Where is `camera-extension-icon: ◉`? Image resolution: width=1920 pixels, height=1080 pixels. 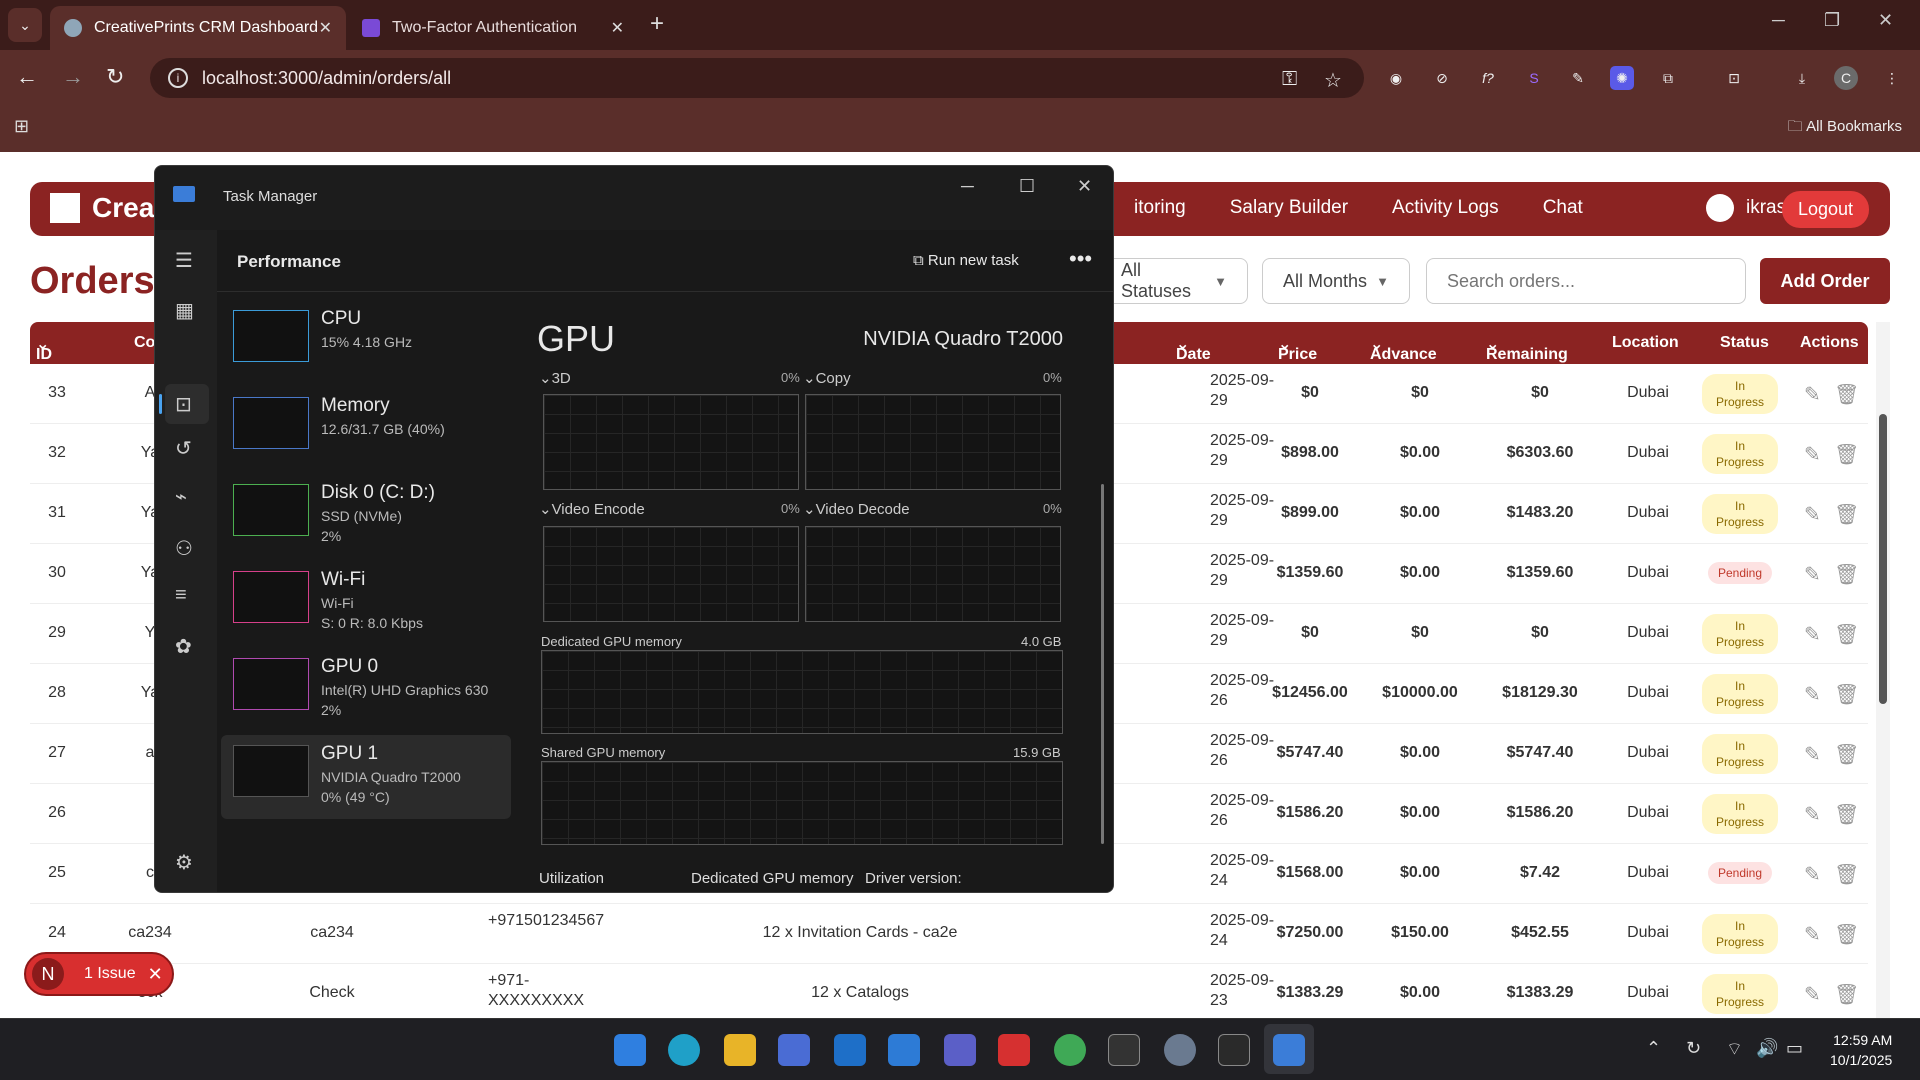
camera-extension-icon: ◉ is located at coordinates (1396, 78).